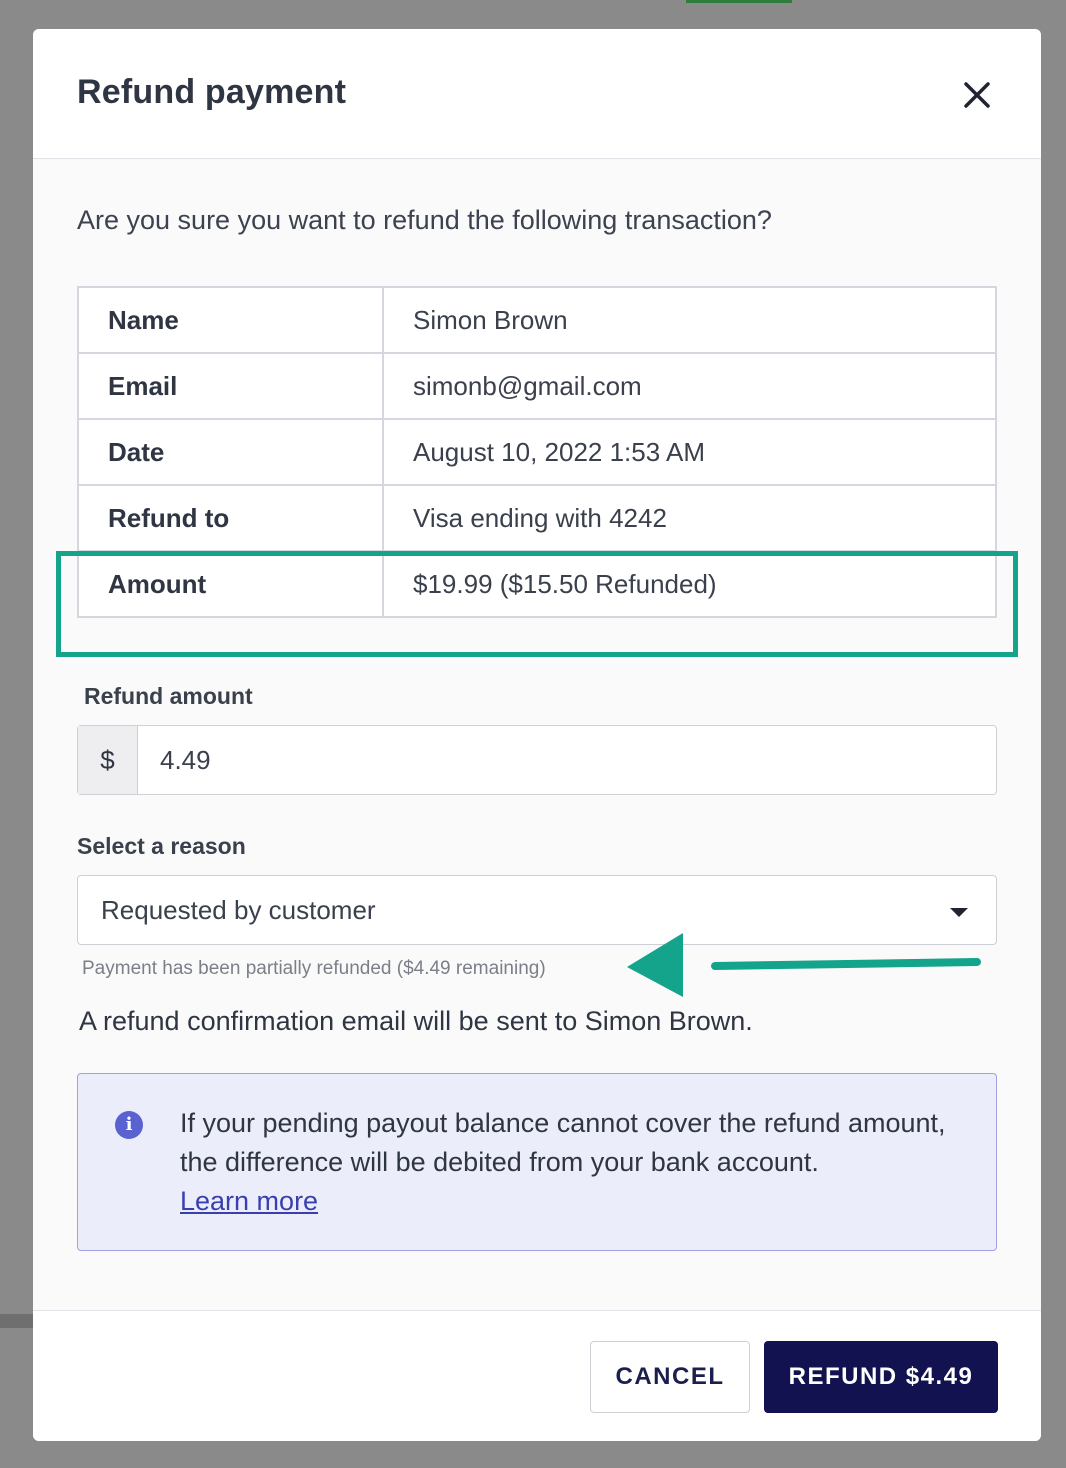  I want to click on detail-value: August 10, 2022 1:53 AM, so click(689, 452).